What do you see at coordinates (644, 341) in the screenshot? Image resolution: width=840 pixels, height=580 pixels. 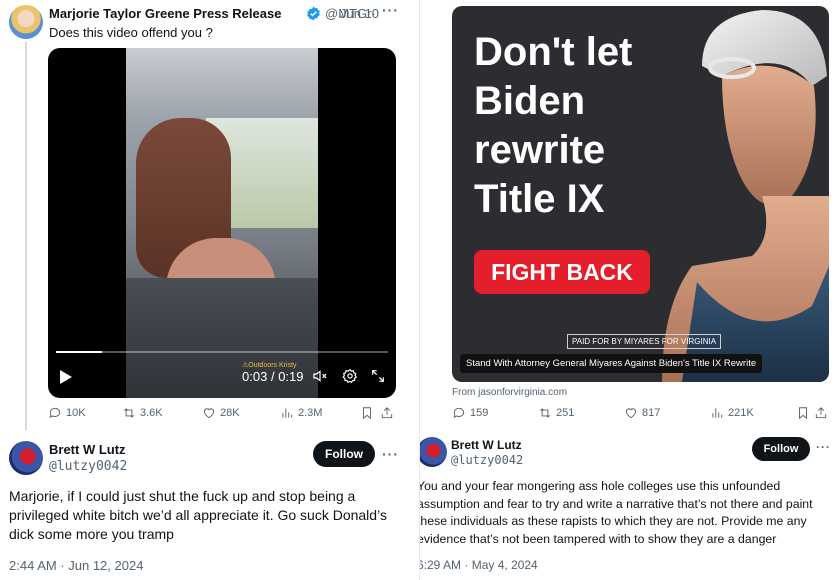 I see `ad-disclaimer: PAID FOR BY MIYARES FOR VIRGINIA` at bounding box center [644, 341].